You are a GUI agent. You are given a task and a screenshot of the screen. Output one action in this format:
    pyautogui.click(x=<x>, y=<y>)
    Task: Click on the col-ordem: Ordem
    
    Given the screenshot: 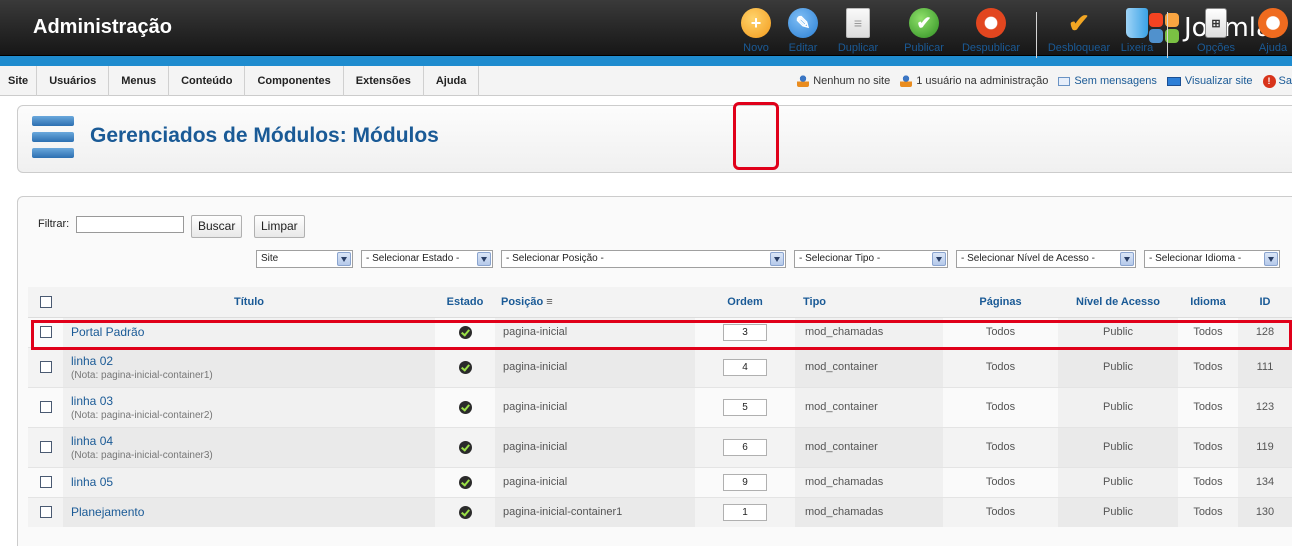 What is the action you would take?
    pyautogui.click(x=745, y=302)
    